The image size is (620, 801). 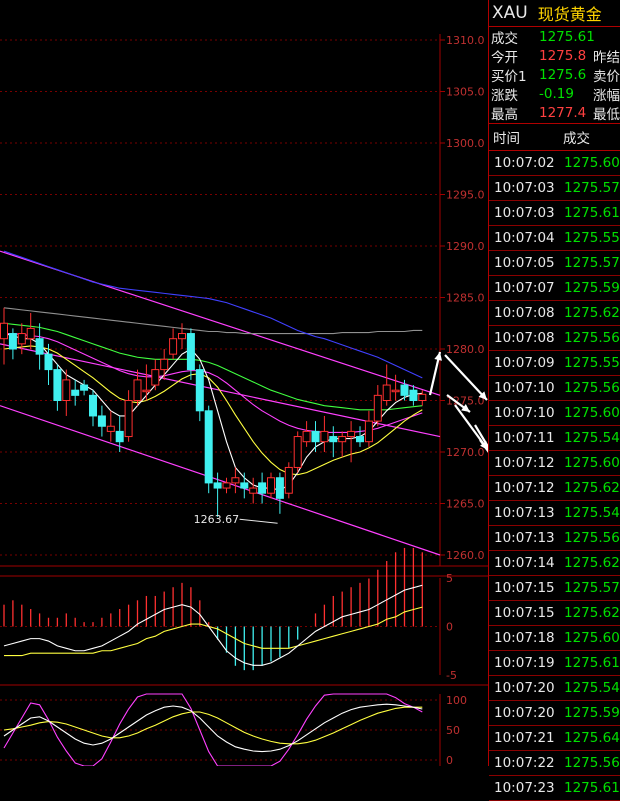 I want to click on price-tick-label: 1260.0, so click(x=465, y=555).